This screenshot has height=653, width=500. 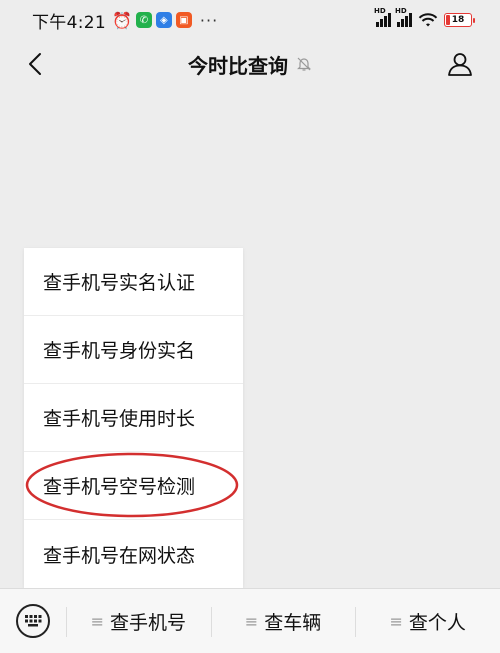 I want to click on tab-check-vehicle: ≡ 查车辆, so click(x=283, y=621).